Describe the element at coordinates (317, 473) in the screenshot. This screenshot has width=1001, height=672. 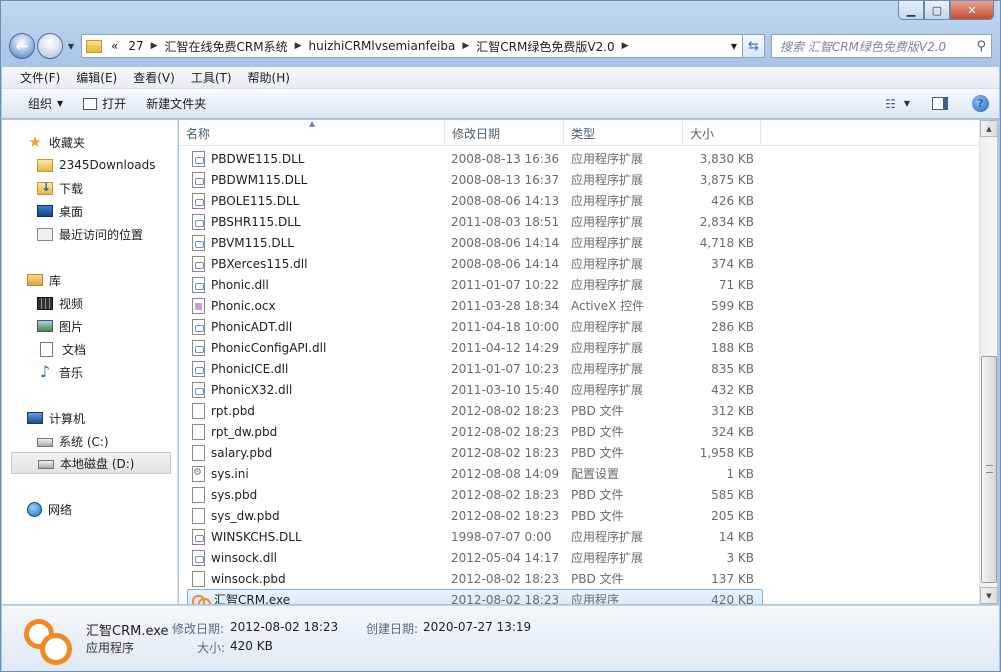
I see `file-name-cell: sys.ini` at that location.